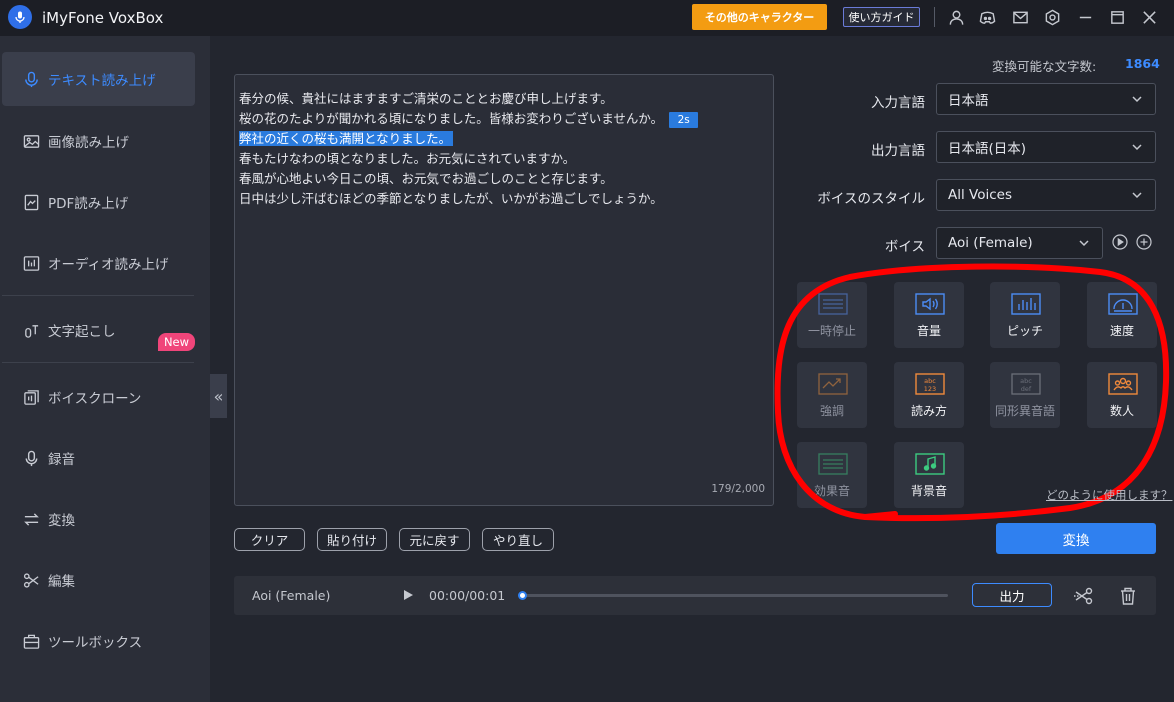 The image size is (1174, 702). I want to click on mail-icon, so click(1020, 17).